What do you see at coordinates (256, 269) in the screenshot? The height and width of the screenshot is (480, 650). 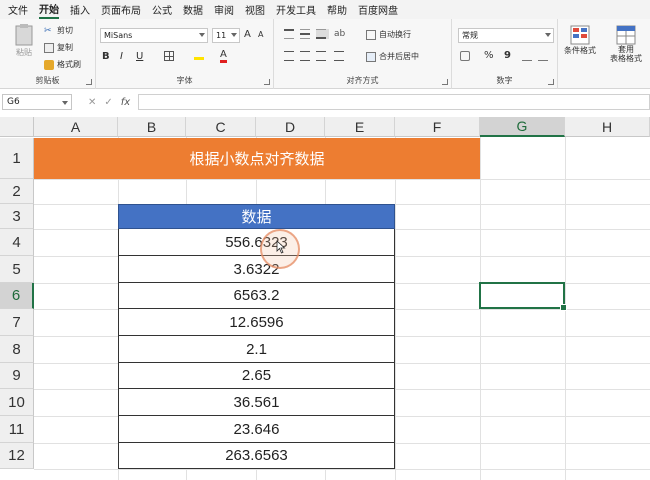 I see `table-cell: 3.6322` at bounding box center [256, 269].